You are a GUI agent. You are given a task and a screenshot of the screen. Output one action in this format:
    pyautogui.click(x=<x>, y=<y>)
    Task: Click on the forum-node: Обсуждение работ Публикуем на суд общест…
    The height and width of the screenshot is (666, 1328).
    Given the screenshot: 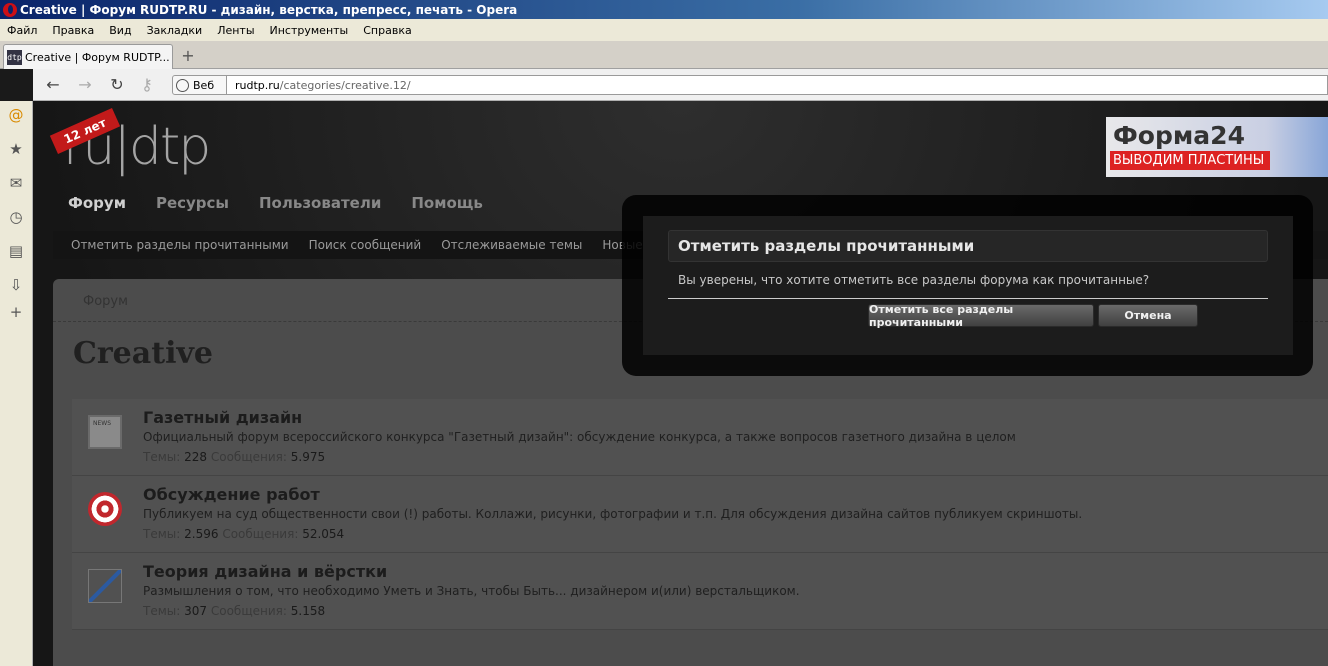 What is the action you would take?
    pyautogui.click(x=700, y=514)
    